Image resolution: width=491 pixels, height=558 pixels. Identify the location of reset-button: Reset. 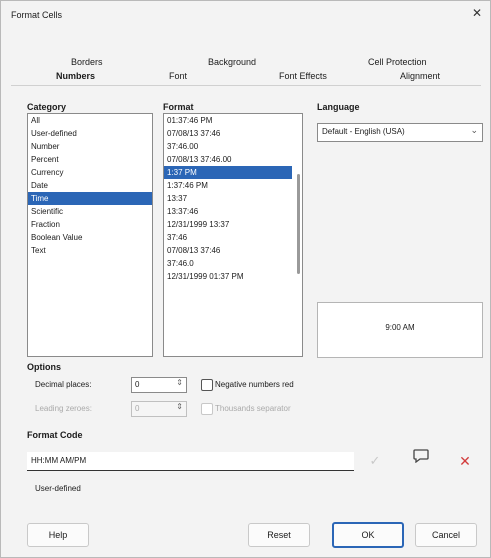
(279, 535).